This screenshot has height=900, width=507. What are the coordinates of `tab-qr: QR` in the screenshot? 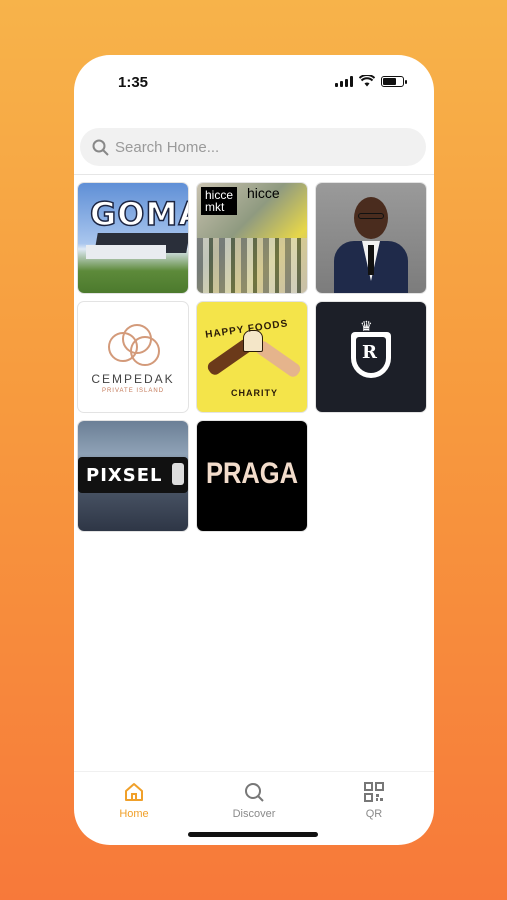 It's located at (374, 800).